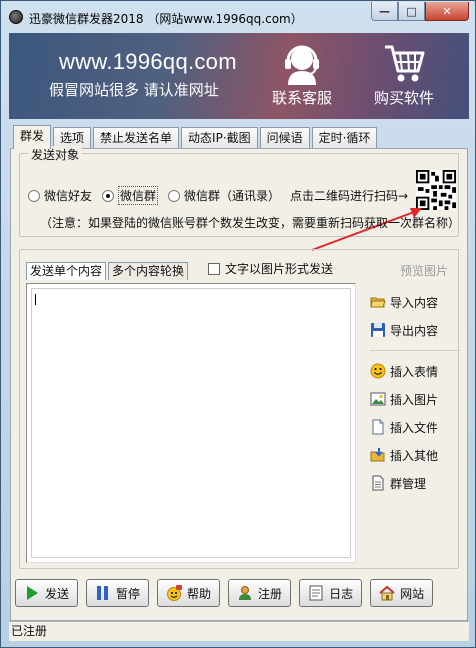  I want to click on website-button: 网站, so click(402, 593).